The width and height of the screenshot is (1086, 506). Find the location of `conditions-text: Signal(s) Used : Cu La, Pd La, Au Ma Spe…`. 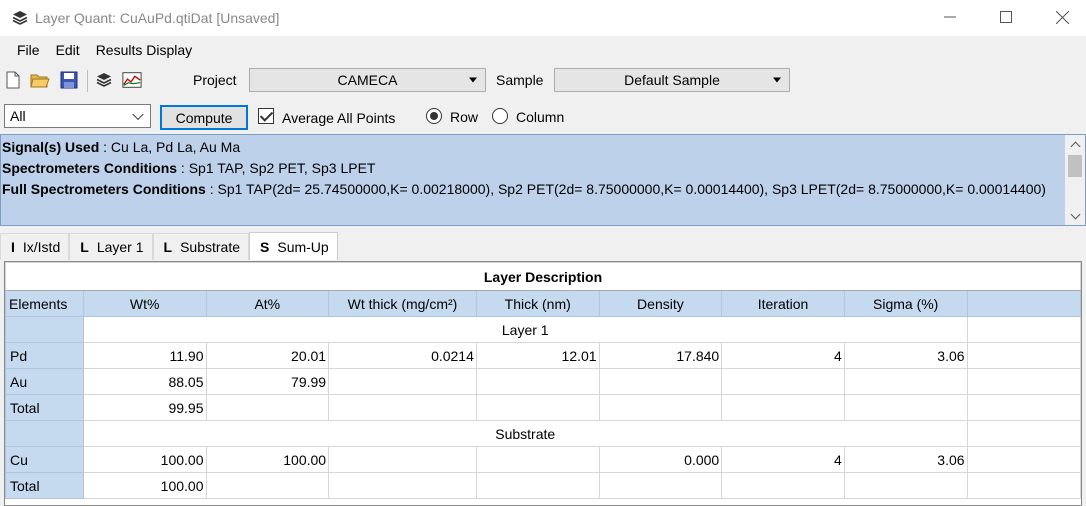

conditions-text: Signal(s) Used : Cu La, Pd La, Au Ma Spe… is located at coordinates (533, 168).